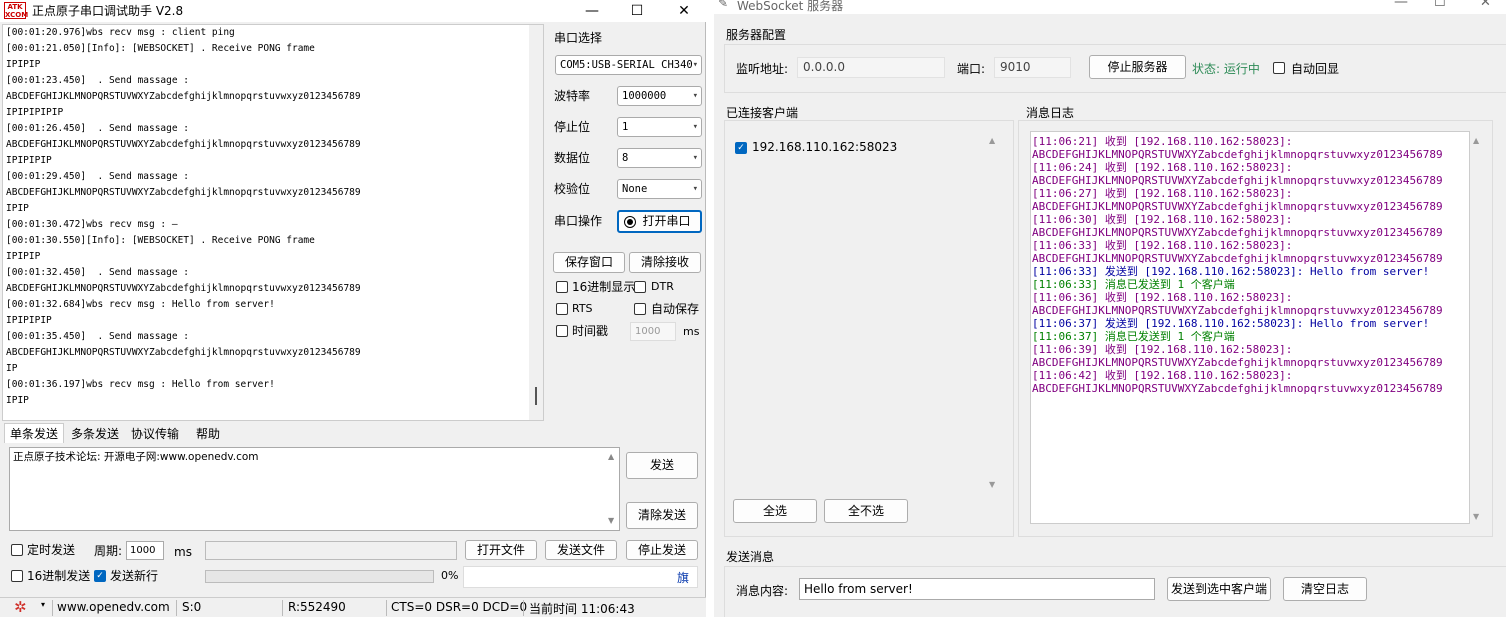 The width and height of the screenshot is (1506, 617). I want to click on file-path-field, so click(331, 550).